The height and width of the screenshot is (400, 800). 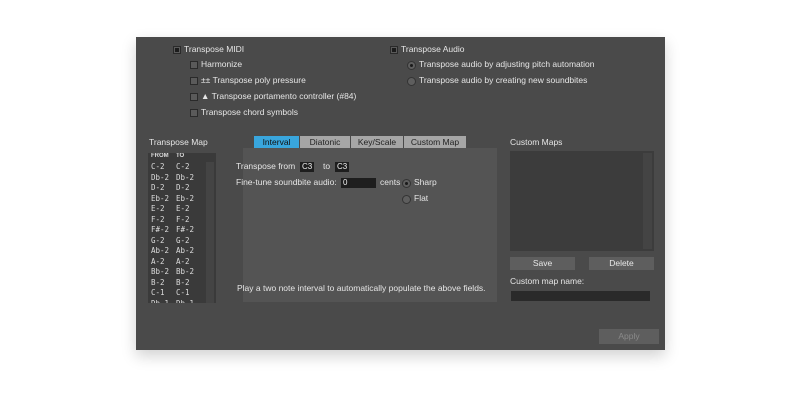 I want to click on map-to-cell: Eb-2, so click(x=185, y=198).